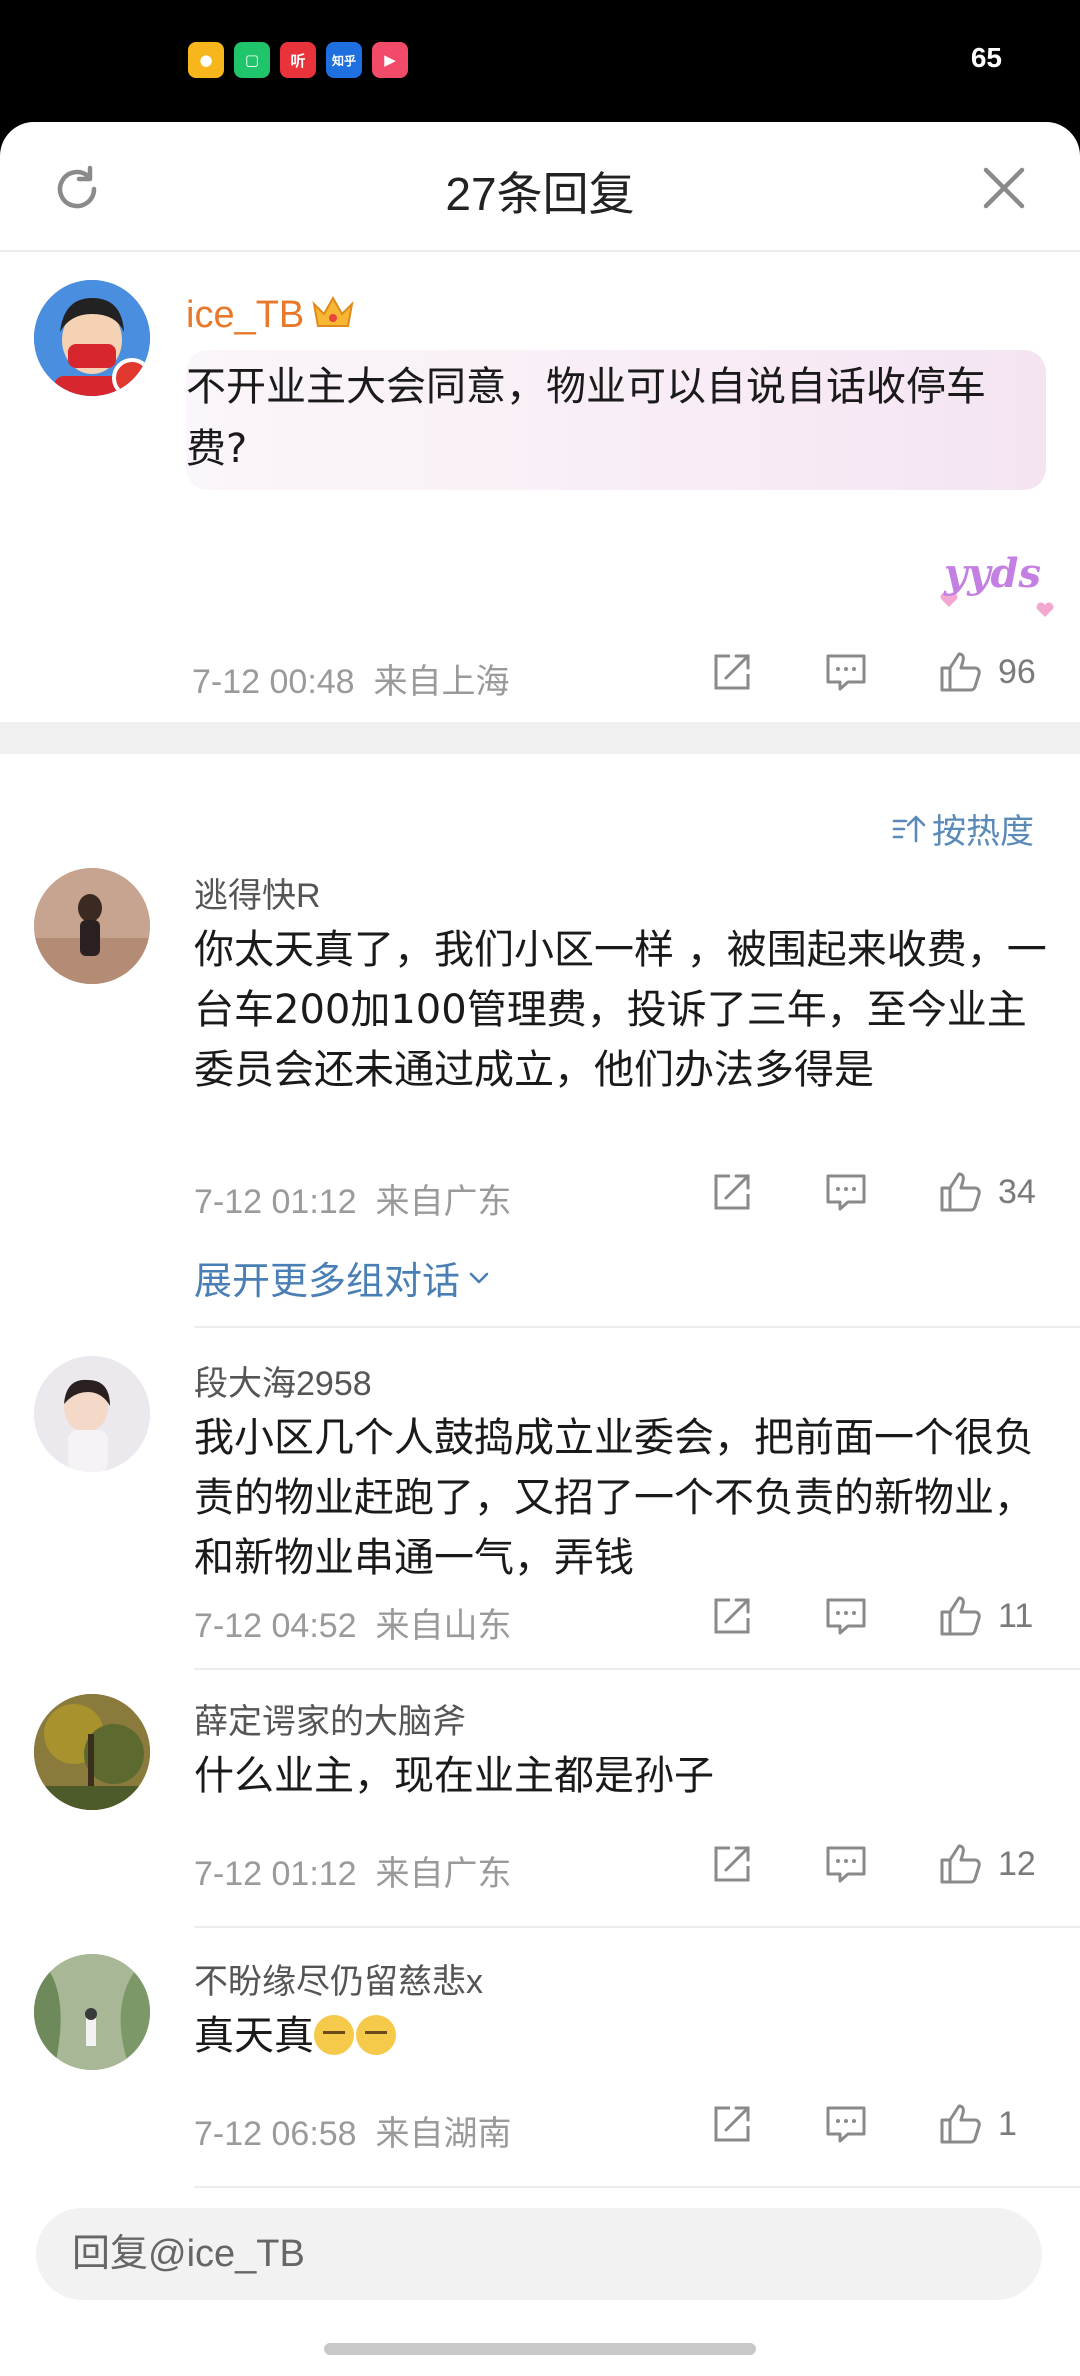  I want to click on reply-input, so click(539, 2254).